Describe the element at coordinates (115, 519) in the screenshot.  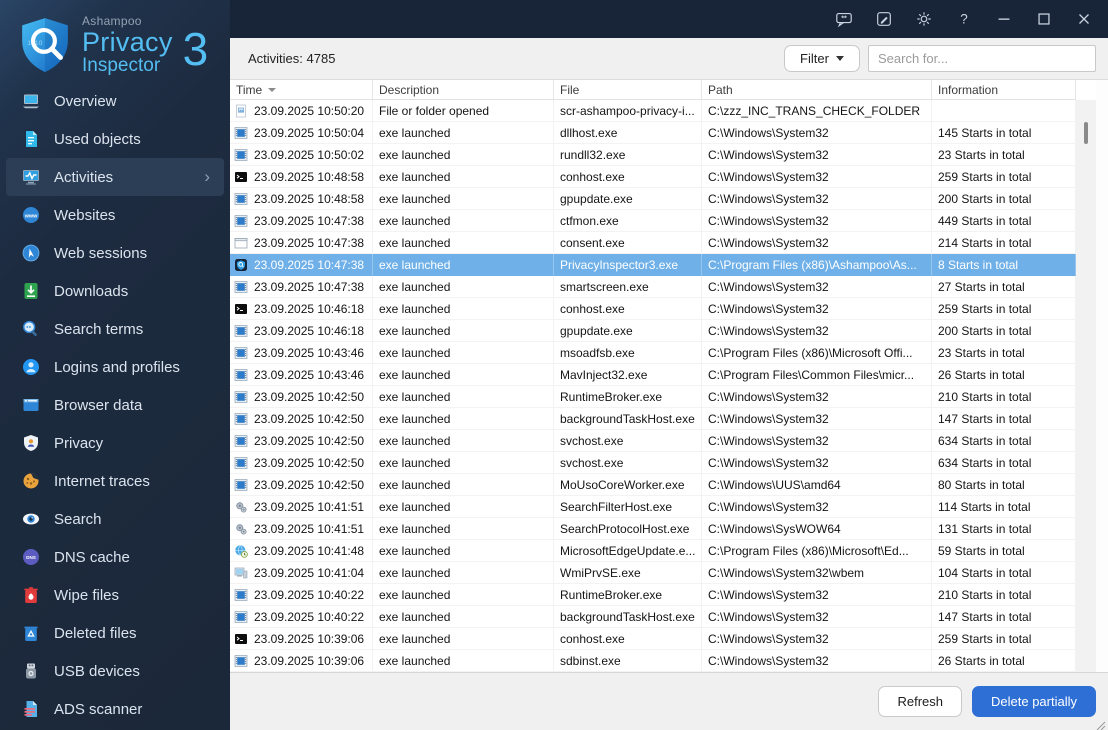
I see `sidebar-item-search: Search›` at that location.